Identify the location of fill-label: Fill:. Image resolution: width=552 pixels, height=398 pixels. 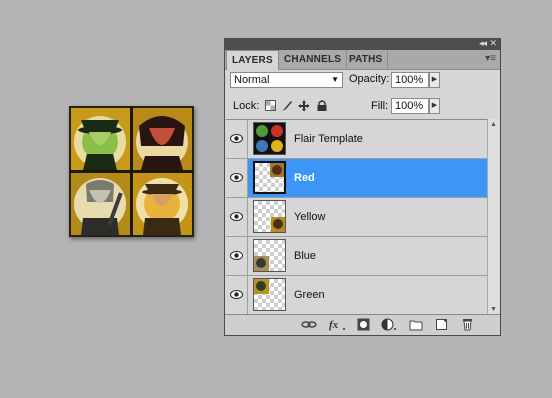
(380, 106).